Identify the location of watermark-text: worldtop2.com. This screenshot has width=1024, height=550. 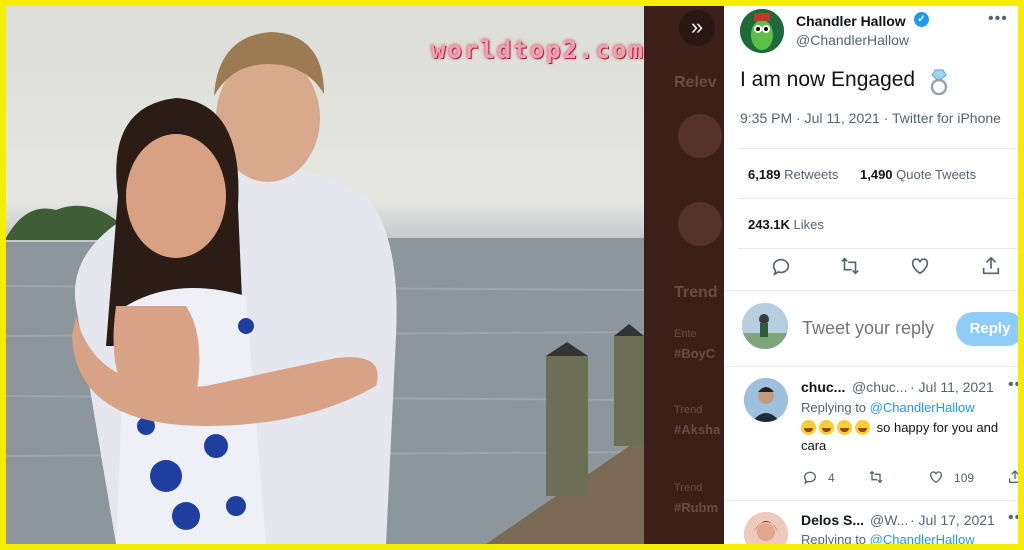
(537, 50).